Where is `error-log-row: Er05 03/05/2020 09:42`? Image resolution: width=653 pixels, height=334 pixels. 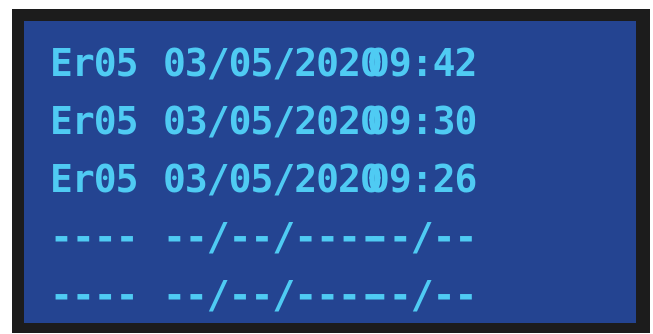
error-log-row: Er05 03/05/2020 09:42 is located at coordinates (268, 63).